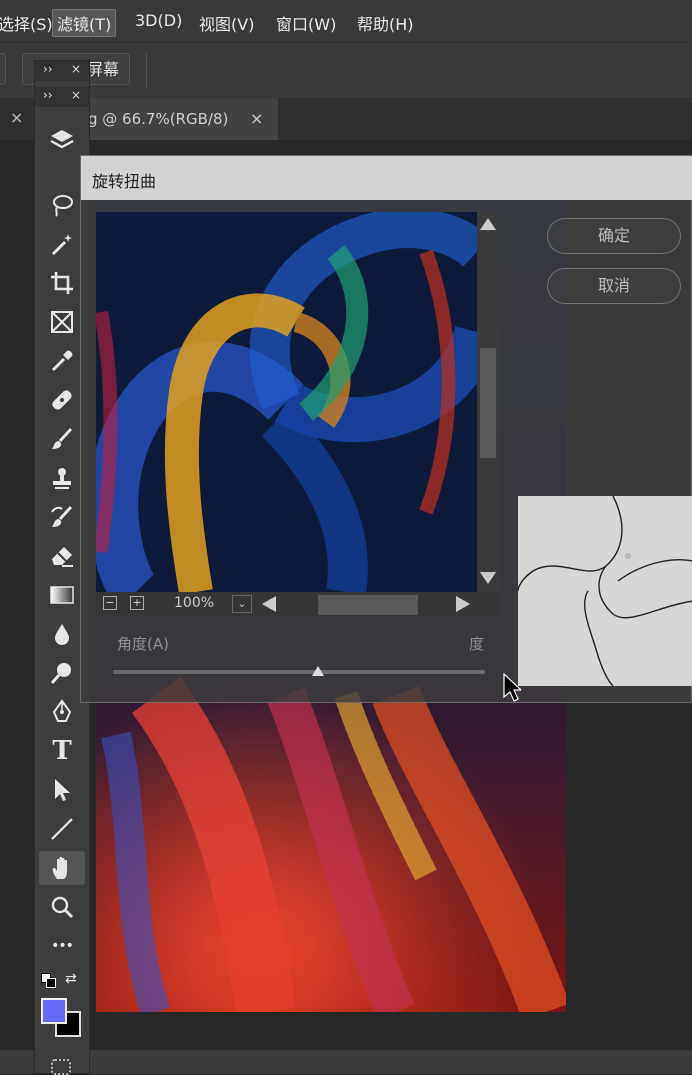  I want to click on twirl-effect-thumbnail, so click(605, 591).